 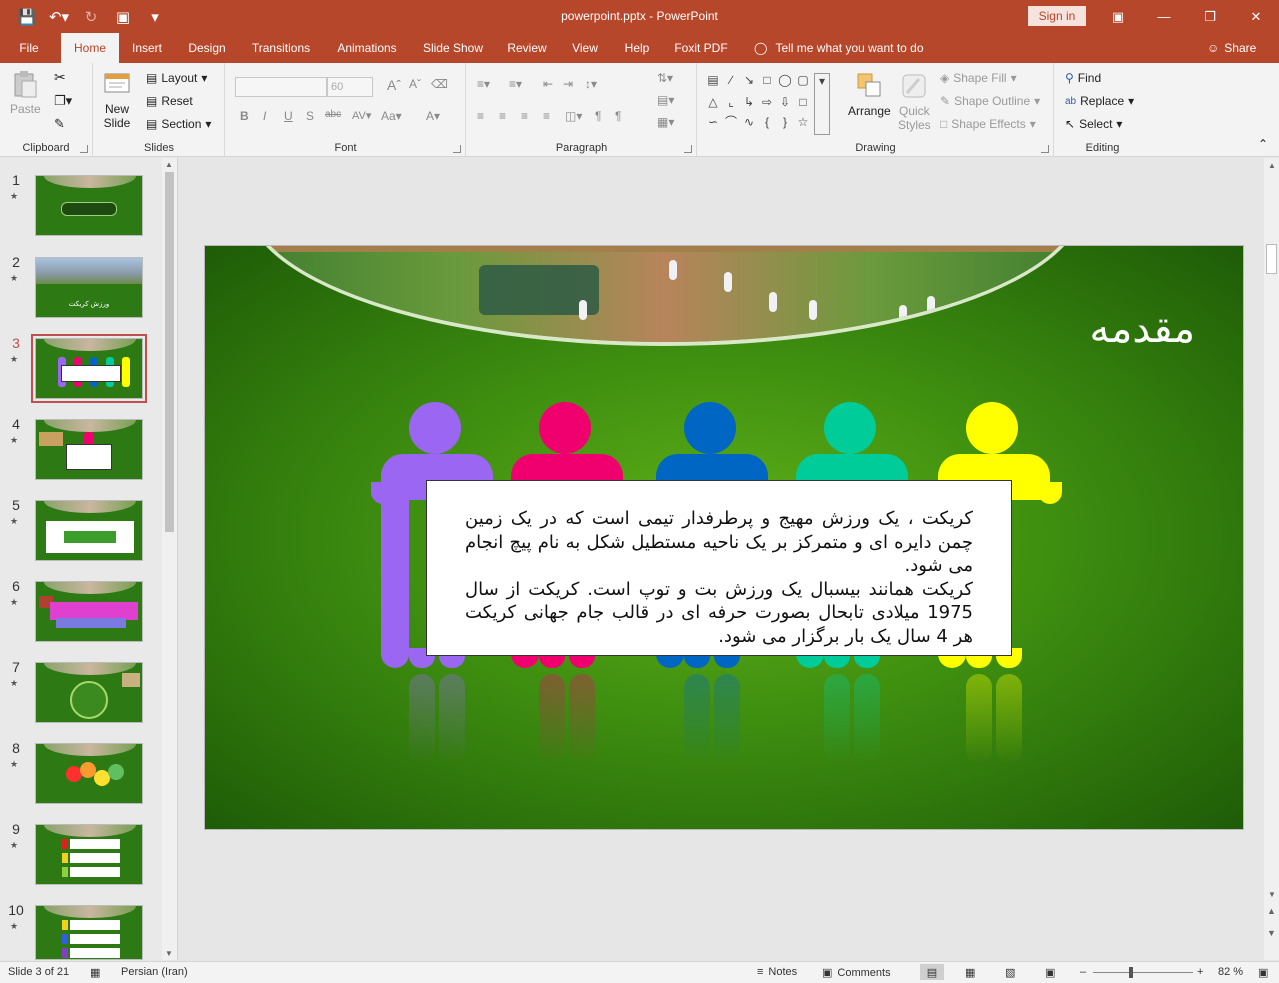 I want to click on font-launcher-icon, so click(x=457, y=149).